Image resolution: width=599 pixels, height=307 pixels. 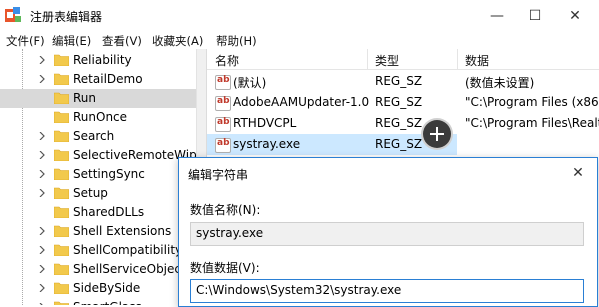 I want to click on column-header-type: 类型, so click(x=387, y=60).